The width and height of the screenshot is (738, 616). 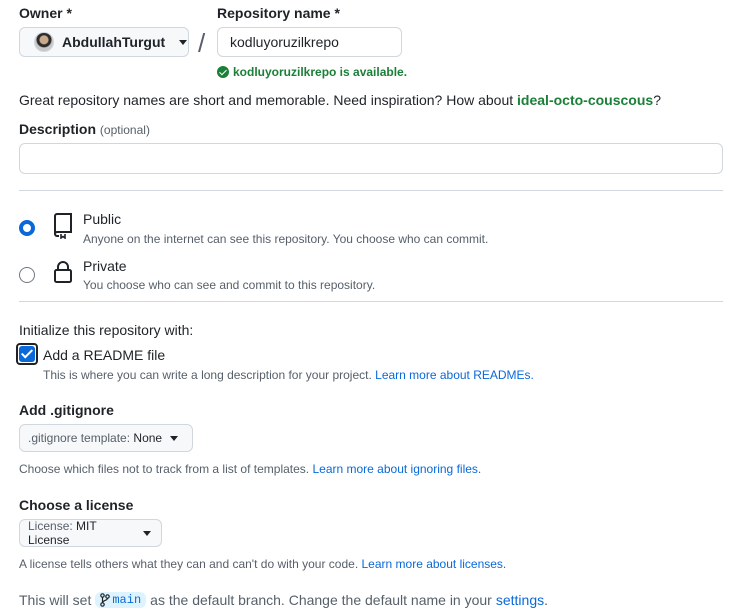 What do you see at coordinates (434, 564) in the screenshot?
I see `license-learn-more-link: Learn more about licenses.` at bounding box center [434, 564].